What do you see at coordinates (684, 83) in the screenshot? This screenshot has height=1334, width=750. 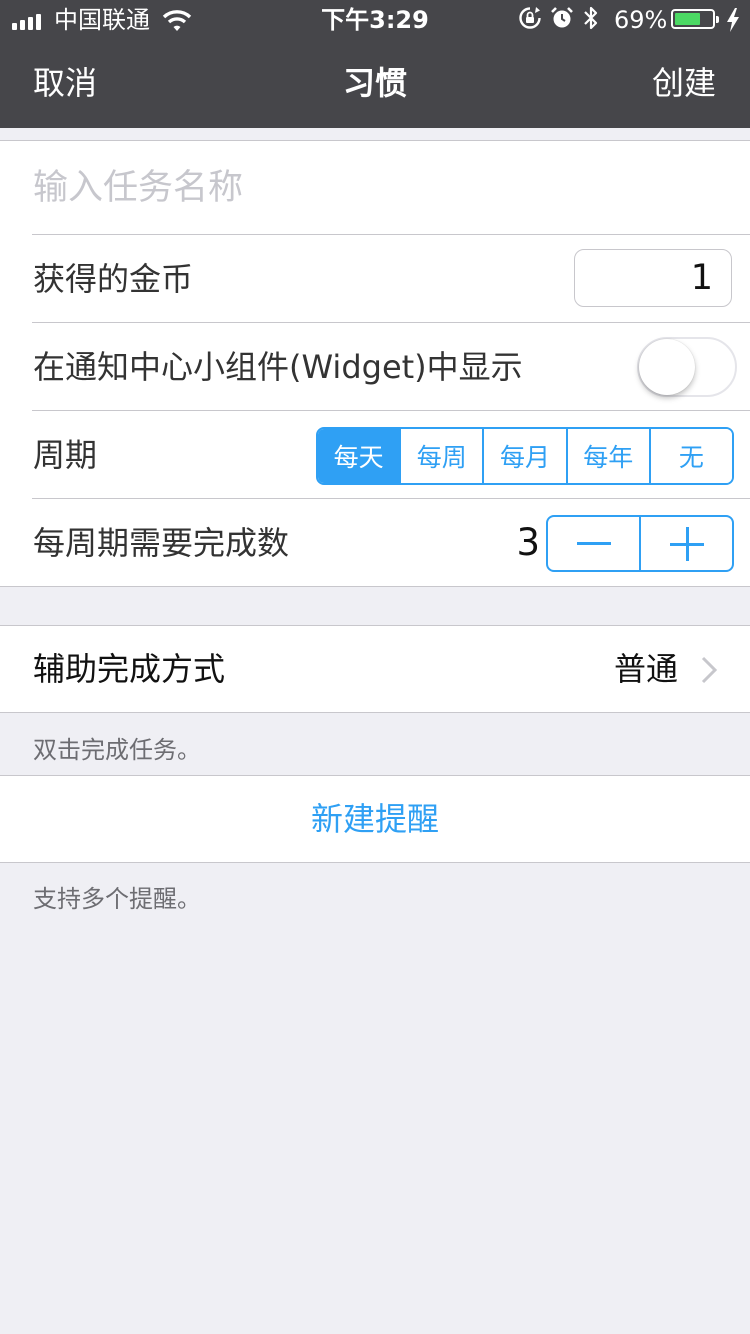 I see `create-button: 创建` at bounding box center [684, 83].